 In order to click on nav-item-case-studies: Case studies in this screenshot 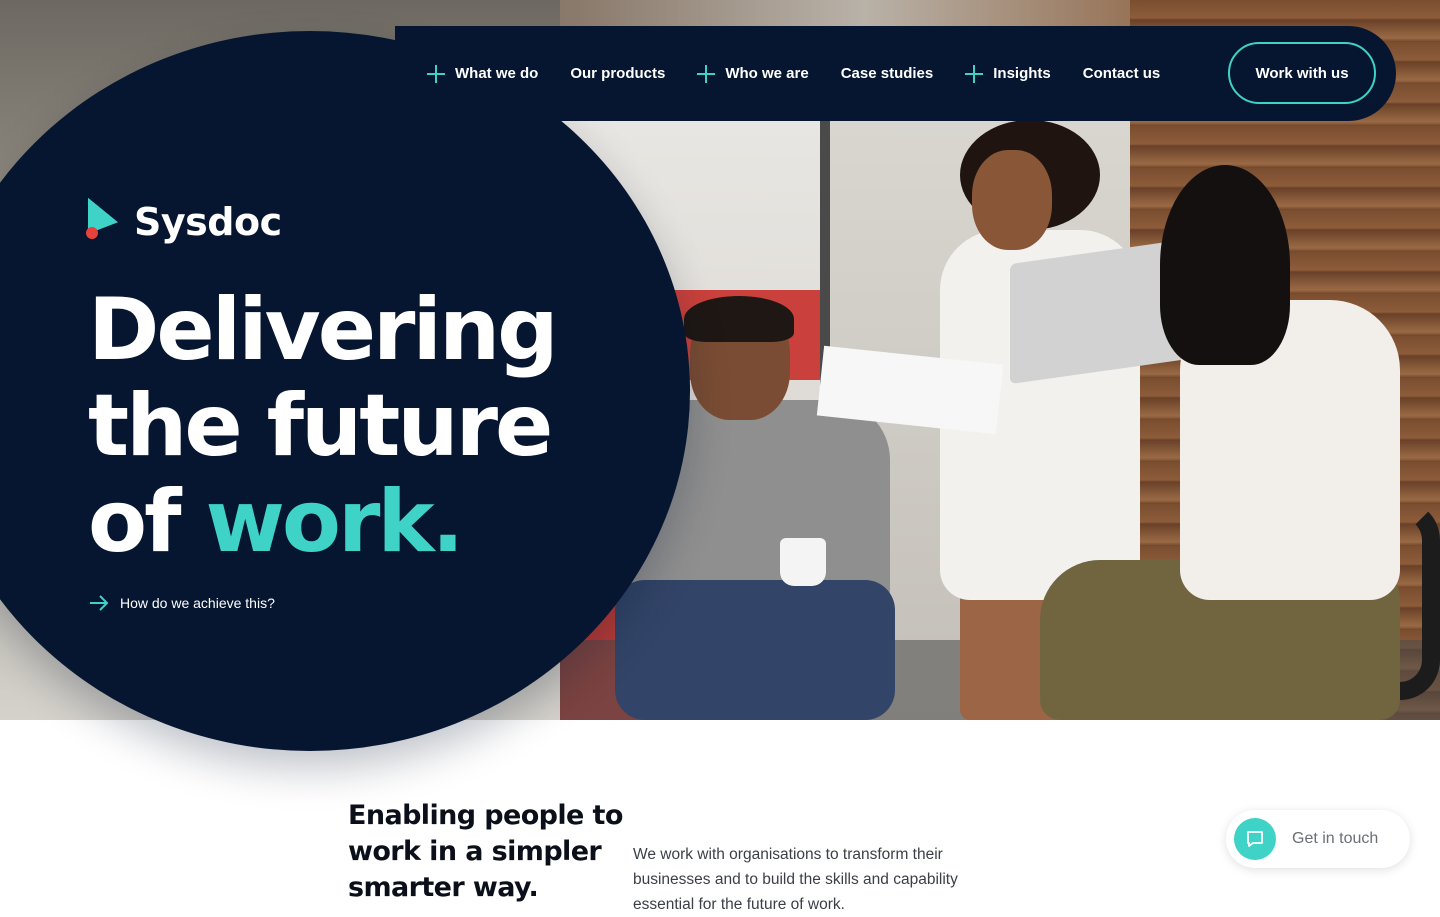, I will do `click(887, 73)`.